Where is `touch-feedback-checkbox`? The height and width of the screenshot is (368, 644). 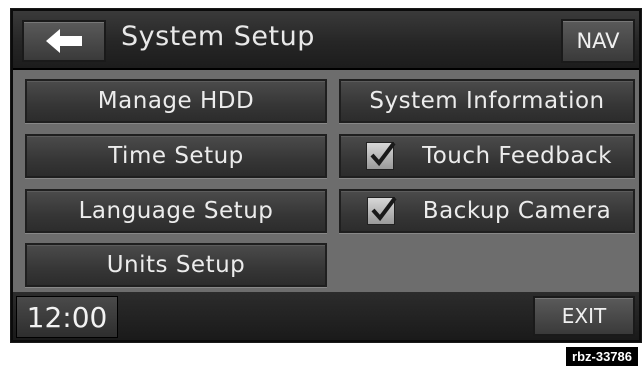 touch-feedback-checkbox is located at coordinates (381, 155).